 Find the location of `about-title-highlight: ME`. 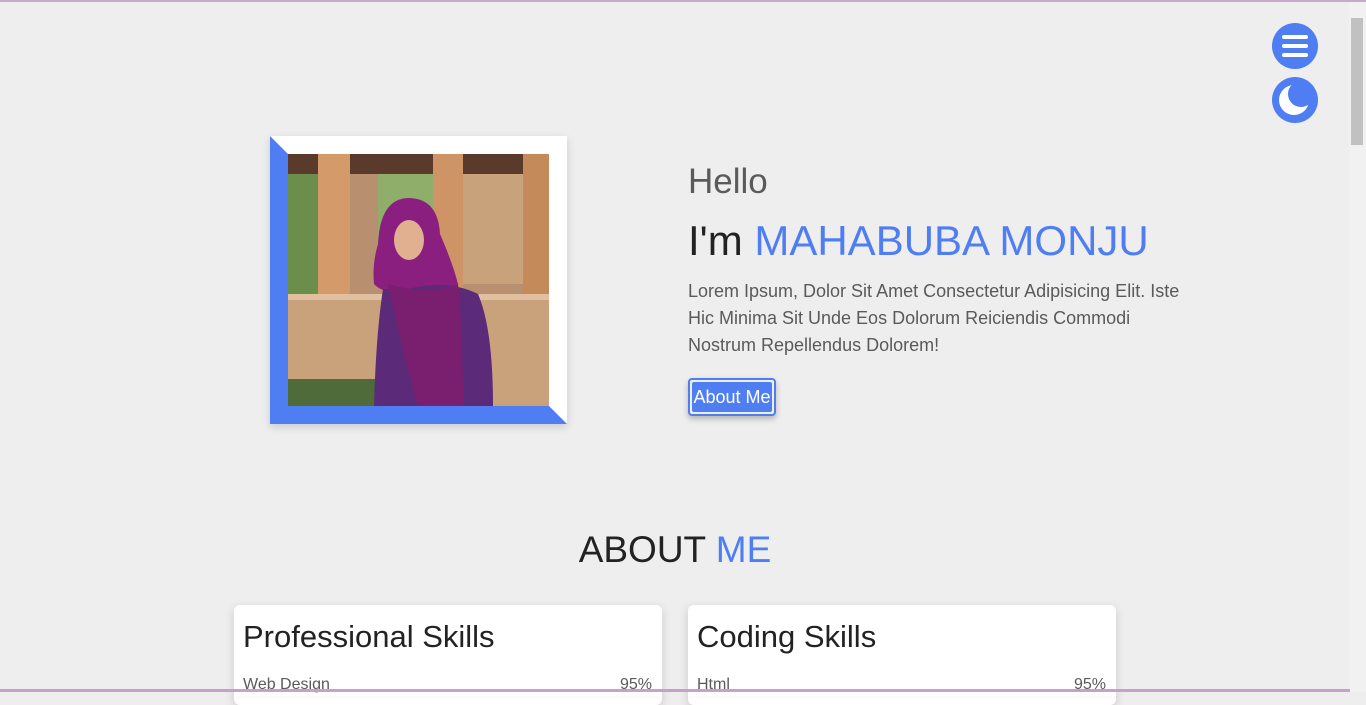

about-title-highlight: ME is located at coordinates (743, 549).